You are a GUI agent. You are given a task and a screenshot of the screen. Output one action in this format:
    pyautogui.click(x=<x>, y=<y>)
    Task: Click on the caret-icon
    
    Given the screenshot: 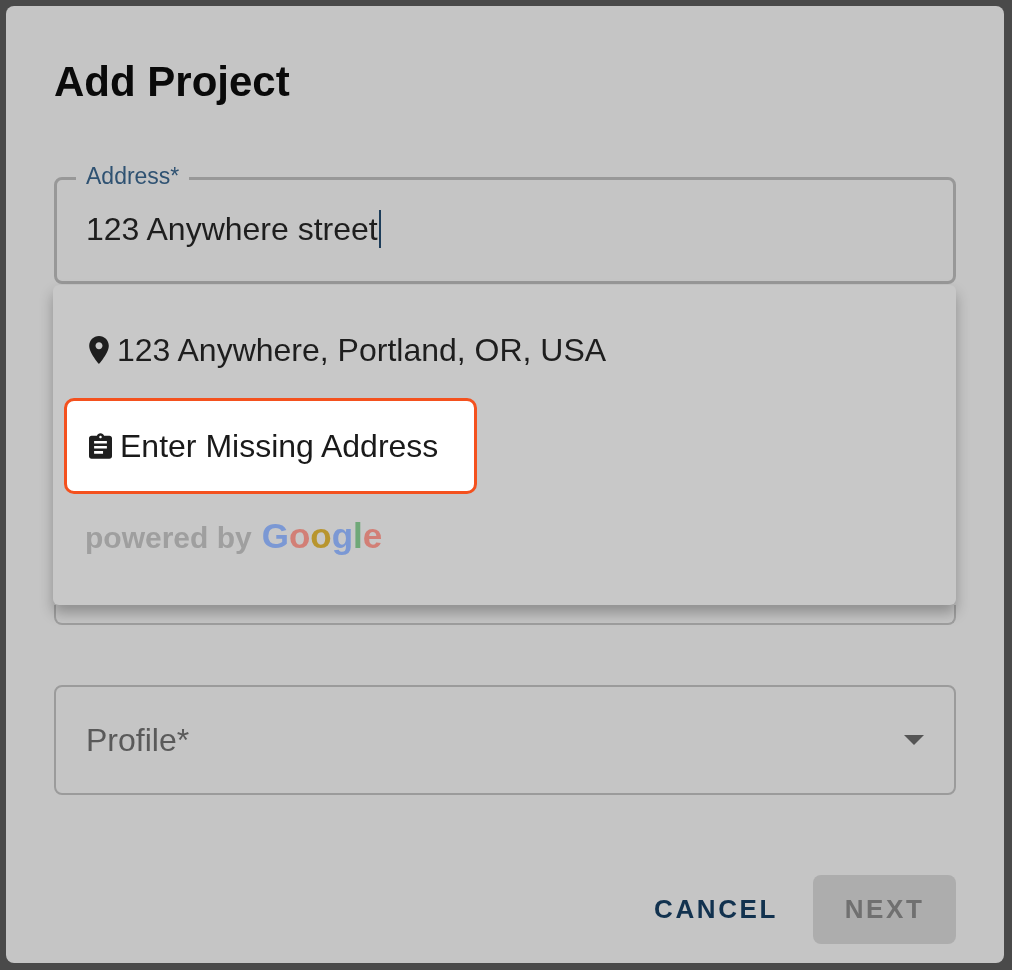 What is the action you would take?
    pyautogui.click(x=914, y=740)
    